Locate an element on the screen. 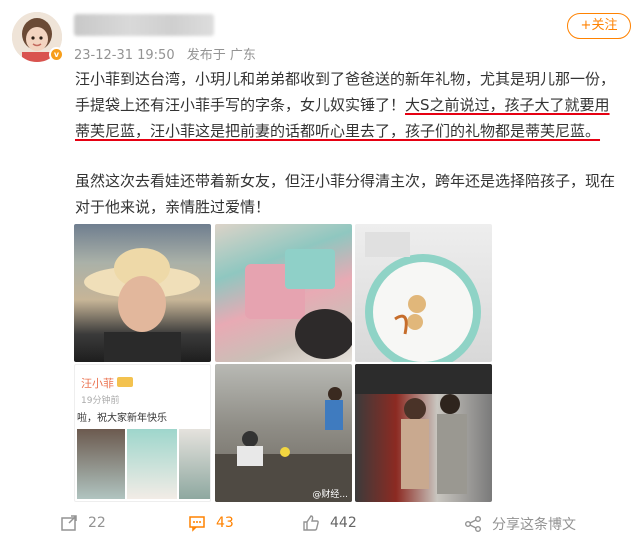 The image size is (640, 546). highlighted-text: 蒂芙尼蓝，汪小菲这是把前妻的话都听心里去了，孩子们的礼物都是蒂芙尼蓝。 is located at coordinates (338, 131).